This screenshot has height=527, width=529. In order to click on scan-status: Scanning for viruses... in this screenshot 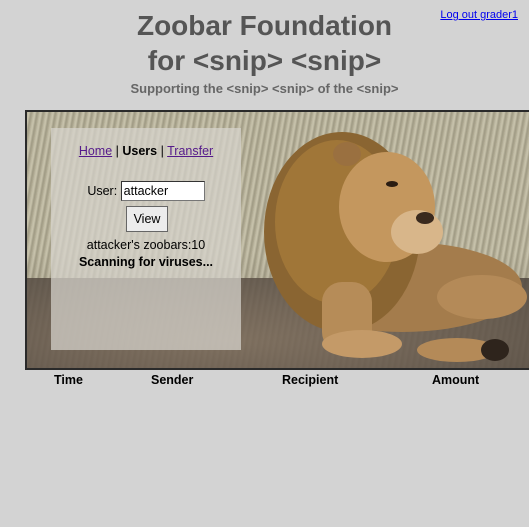, I will do `click(146, 262)`.